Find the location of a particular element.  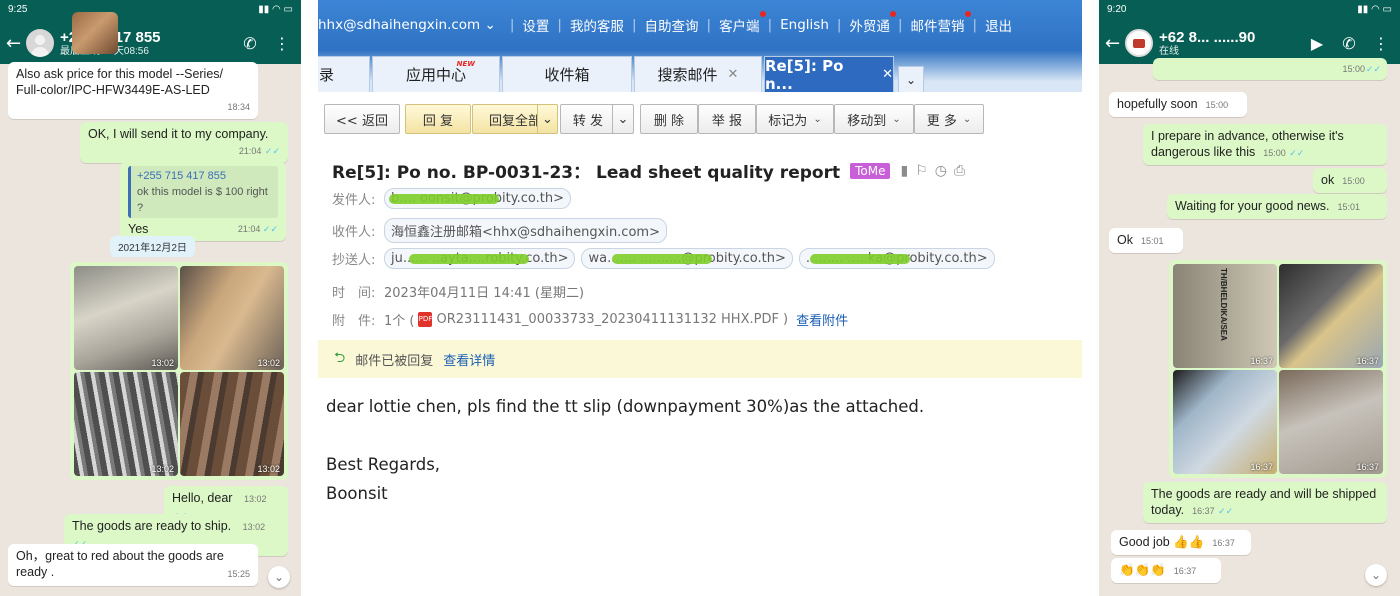

reply-arrow-icon: ⮌ is located at coordinates (340, 358).